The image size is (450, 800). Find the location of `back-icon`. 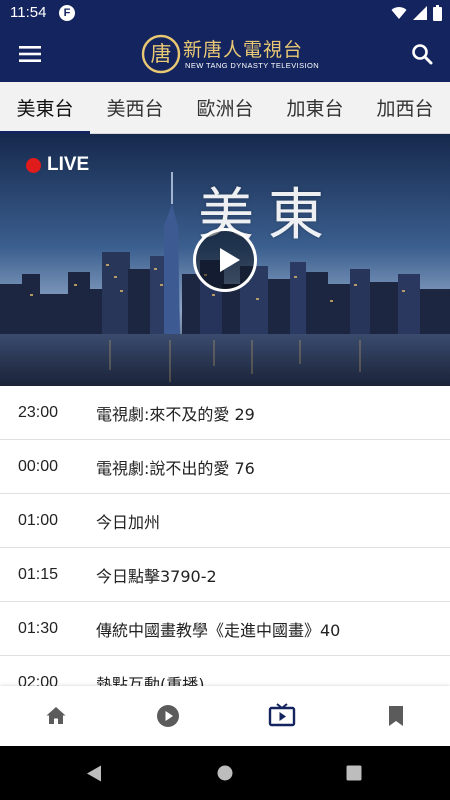

back-icon is located at coordinates (94, 773).